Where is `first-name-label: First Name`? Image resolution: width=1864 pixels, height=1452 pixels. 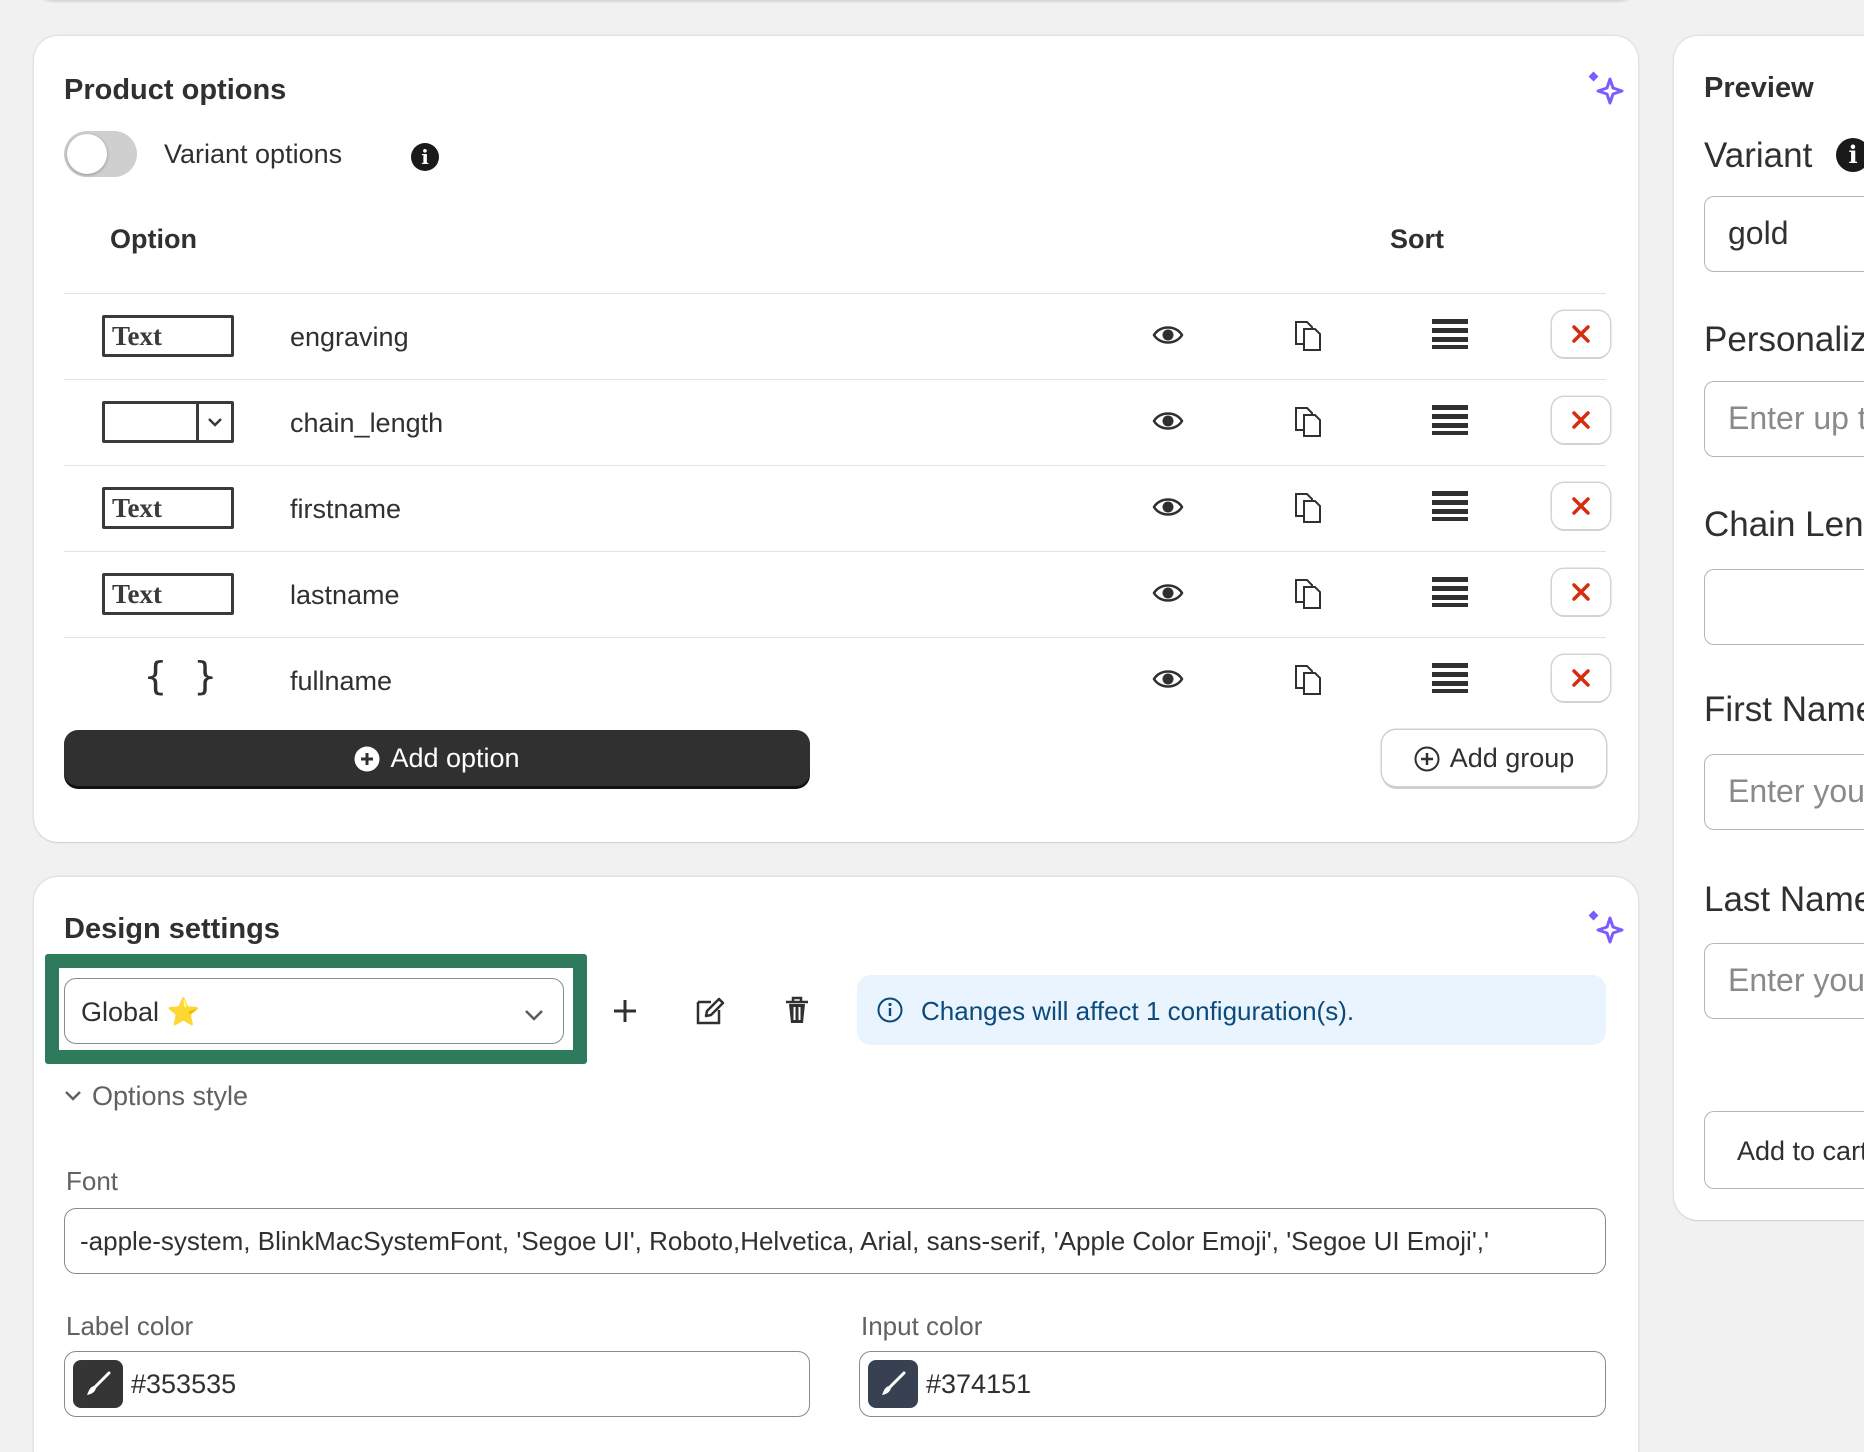 first-name-label: First Name is located at coordinates (1784, 709).